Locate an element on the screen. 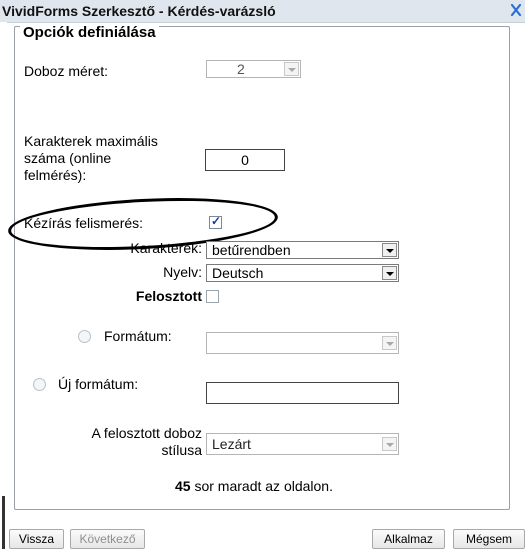  max-chars-label-1: Karakterek maximális is located at coordinates (91, 141).